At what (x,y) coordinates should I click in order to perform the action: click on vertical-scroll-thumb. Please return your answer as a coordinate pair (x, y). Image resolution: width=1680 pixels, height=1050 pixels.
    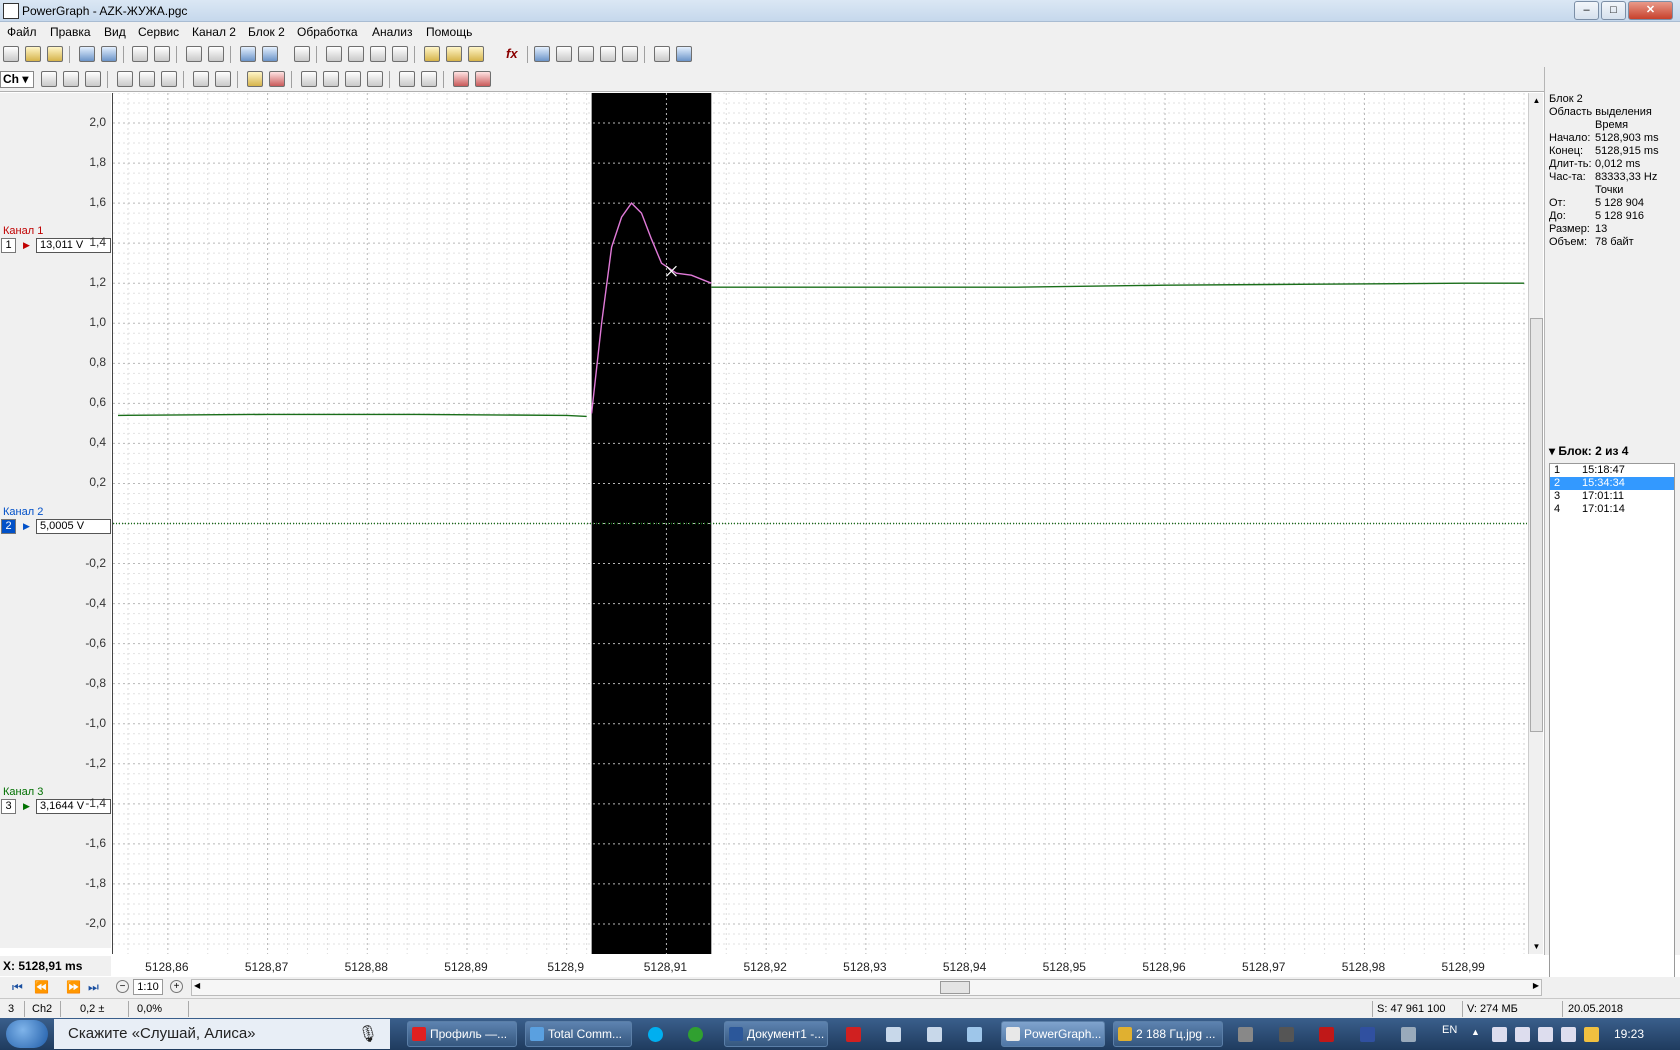
    Looking at the image, I should click on (1536, 525).